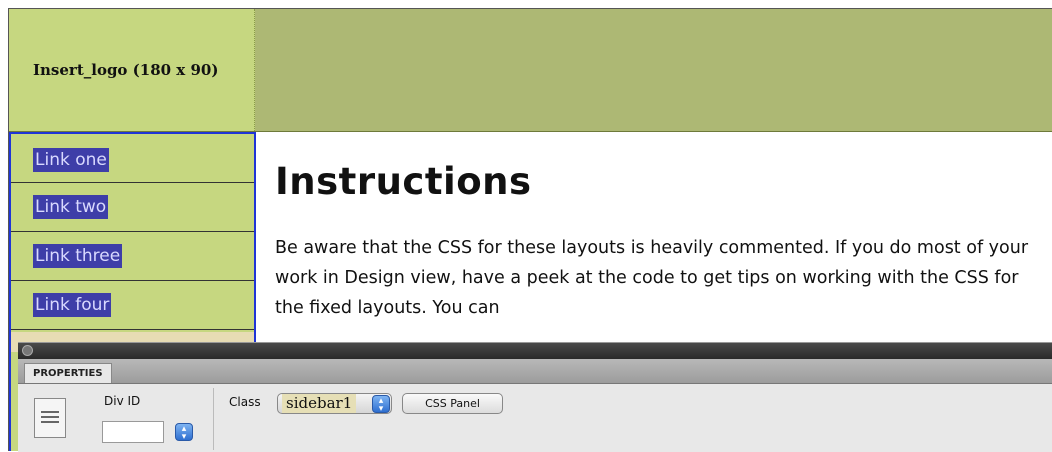 The height and width of the screenshot is (452, 1052). What do you see at coordinates (50, 418) in the screenshot?
I see `div-element-icon` at bounding box center [50, 418].